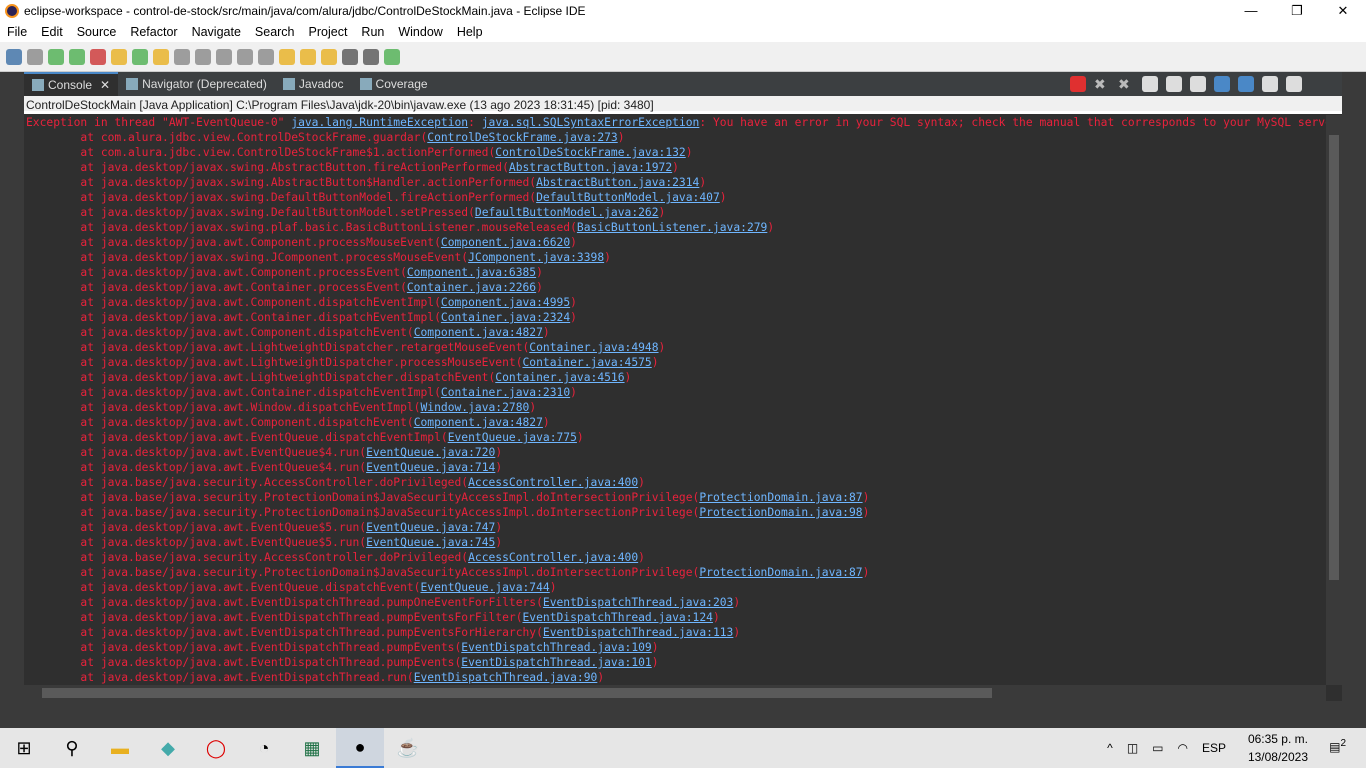  Describe the element at coordinates (17, 32) in the screenshot. I see `menu-file: File` at that location.